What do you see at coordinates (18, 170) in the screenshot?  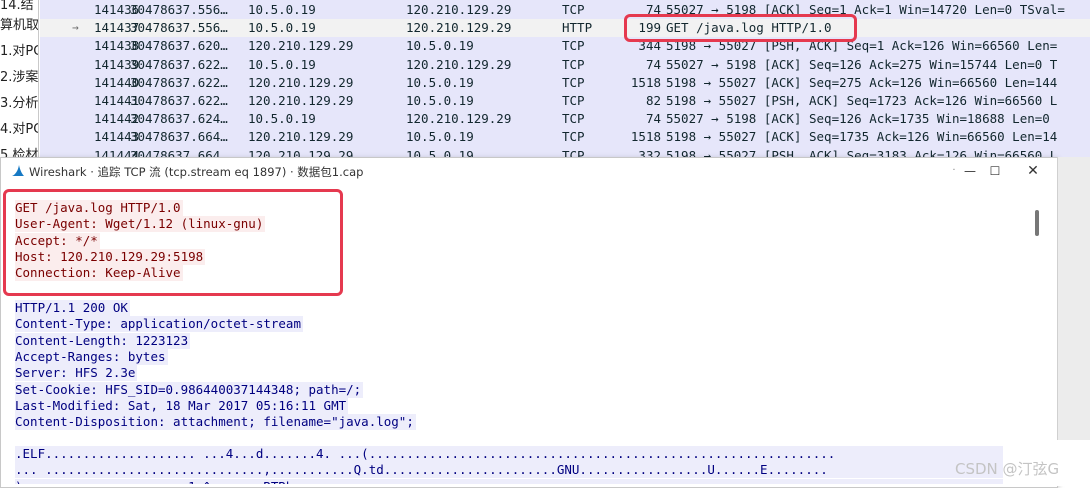 I see `wireshark-fin-icon` at bounding box center [18, 170].